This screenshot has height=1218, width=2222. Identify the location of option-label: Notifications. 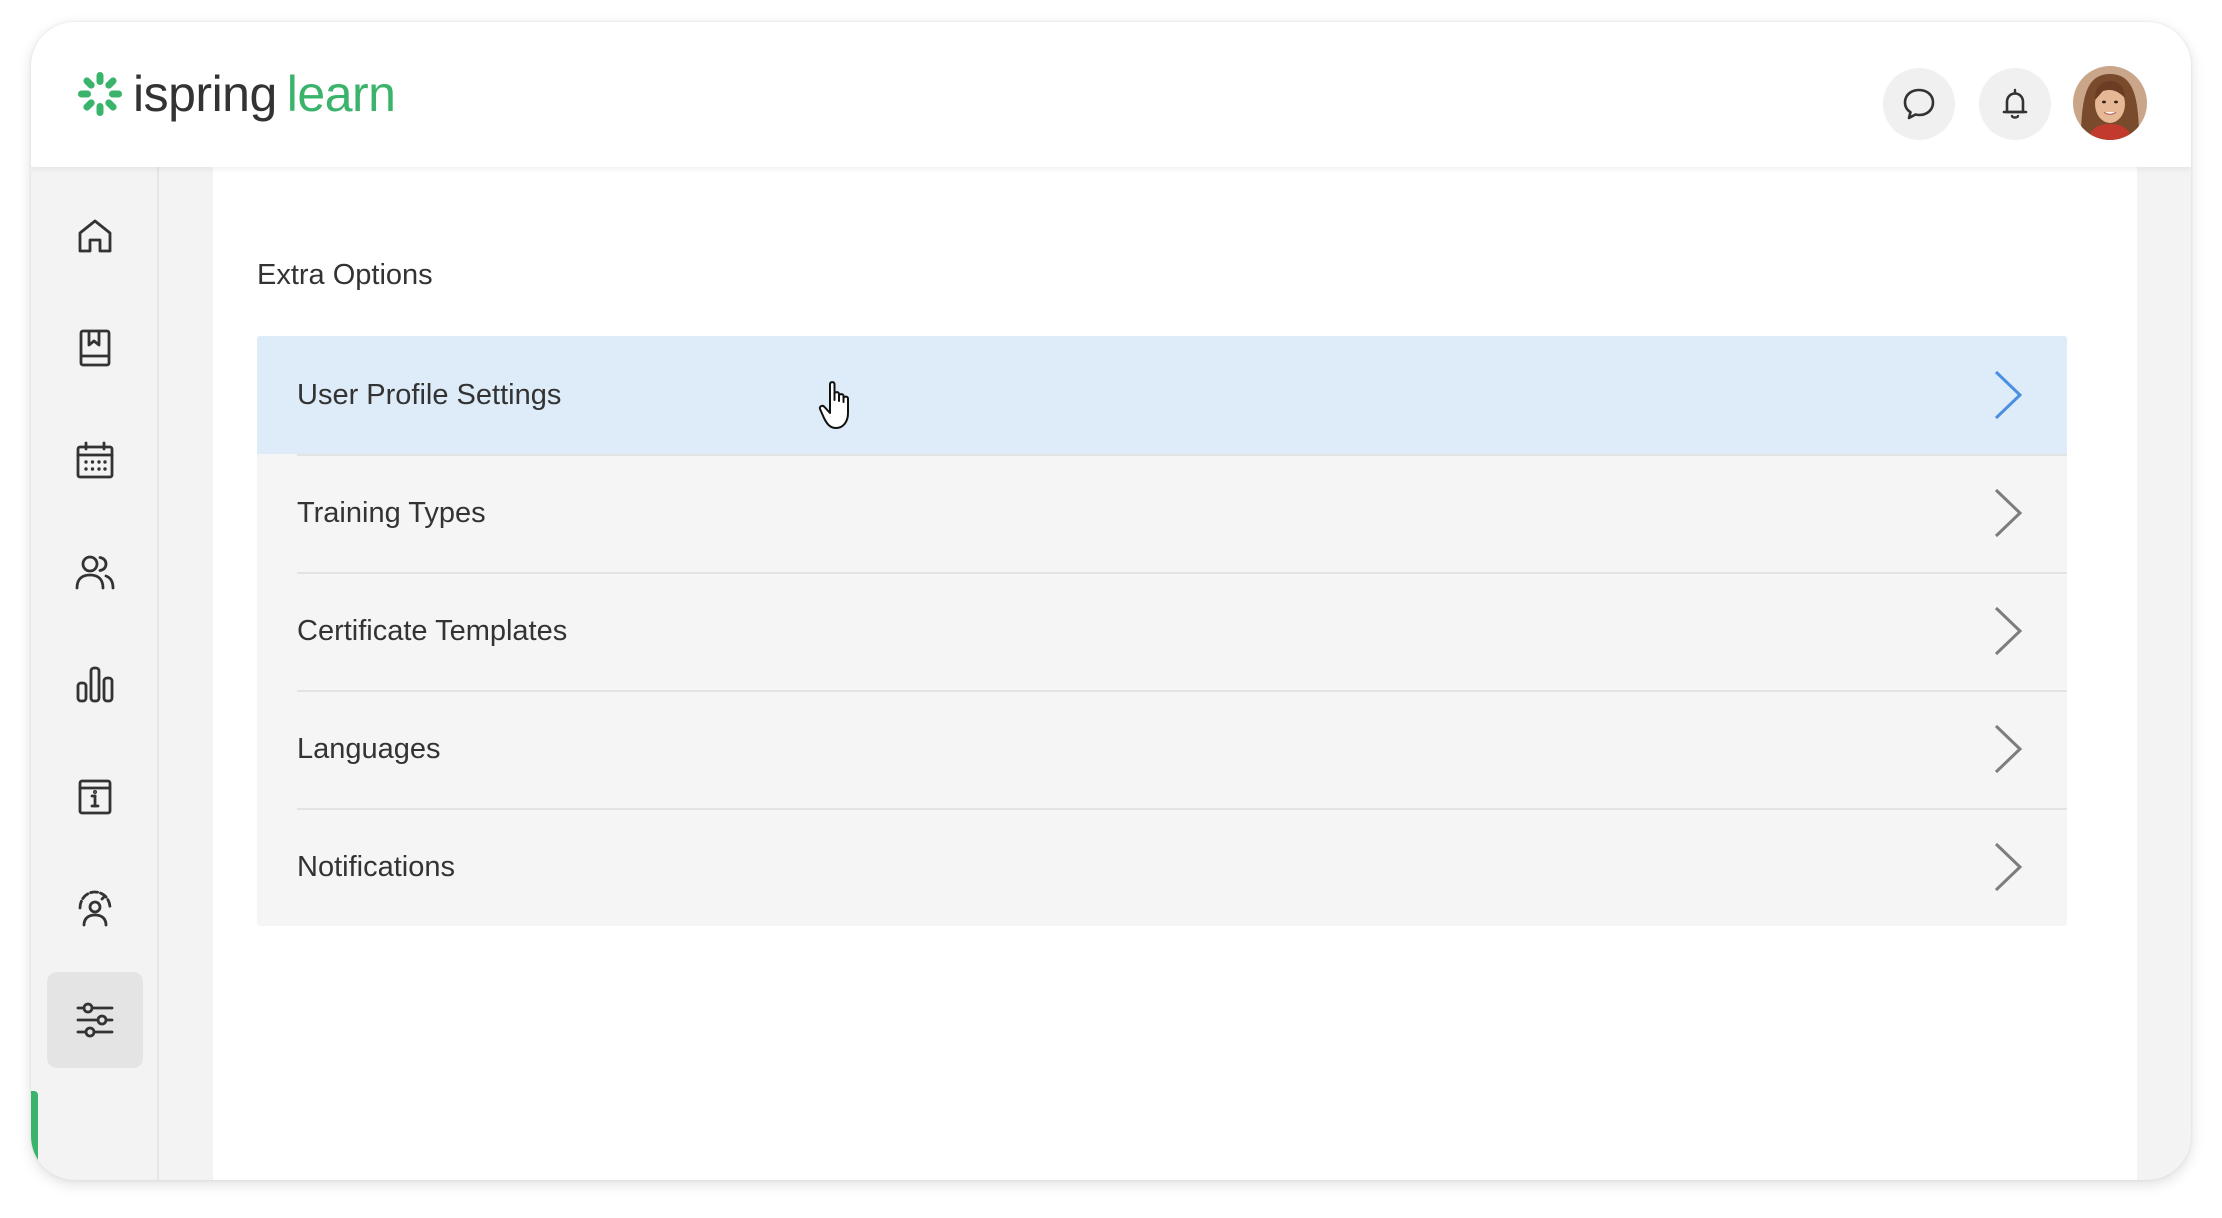
(376, 867).